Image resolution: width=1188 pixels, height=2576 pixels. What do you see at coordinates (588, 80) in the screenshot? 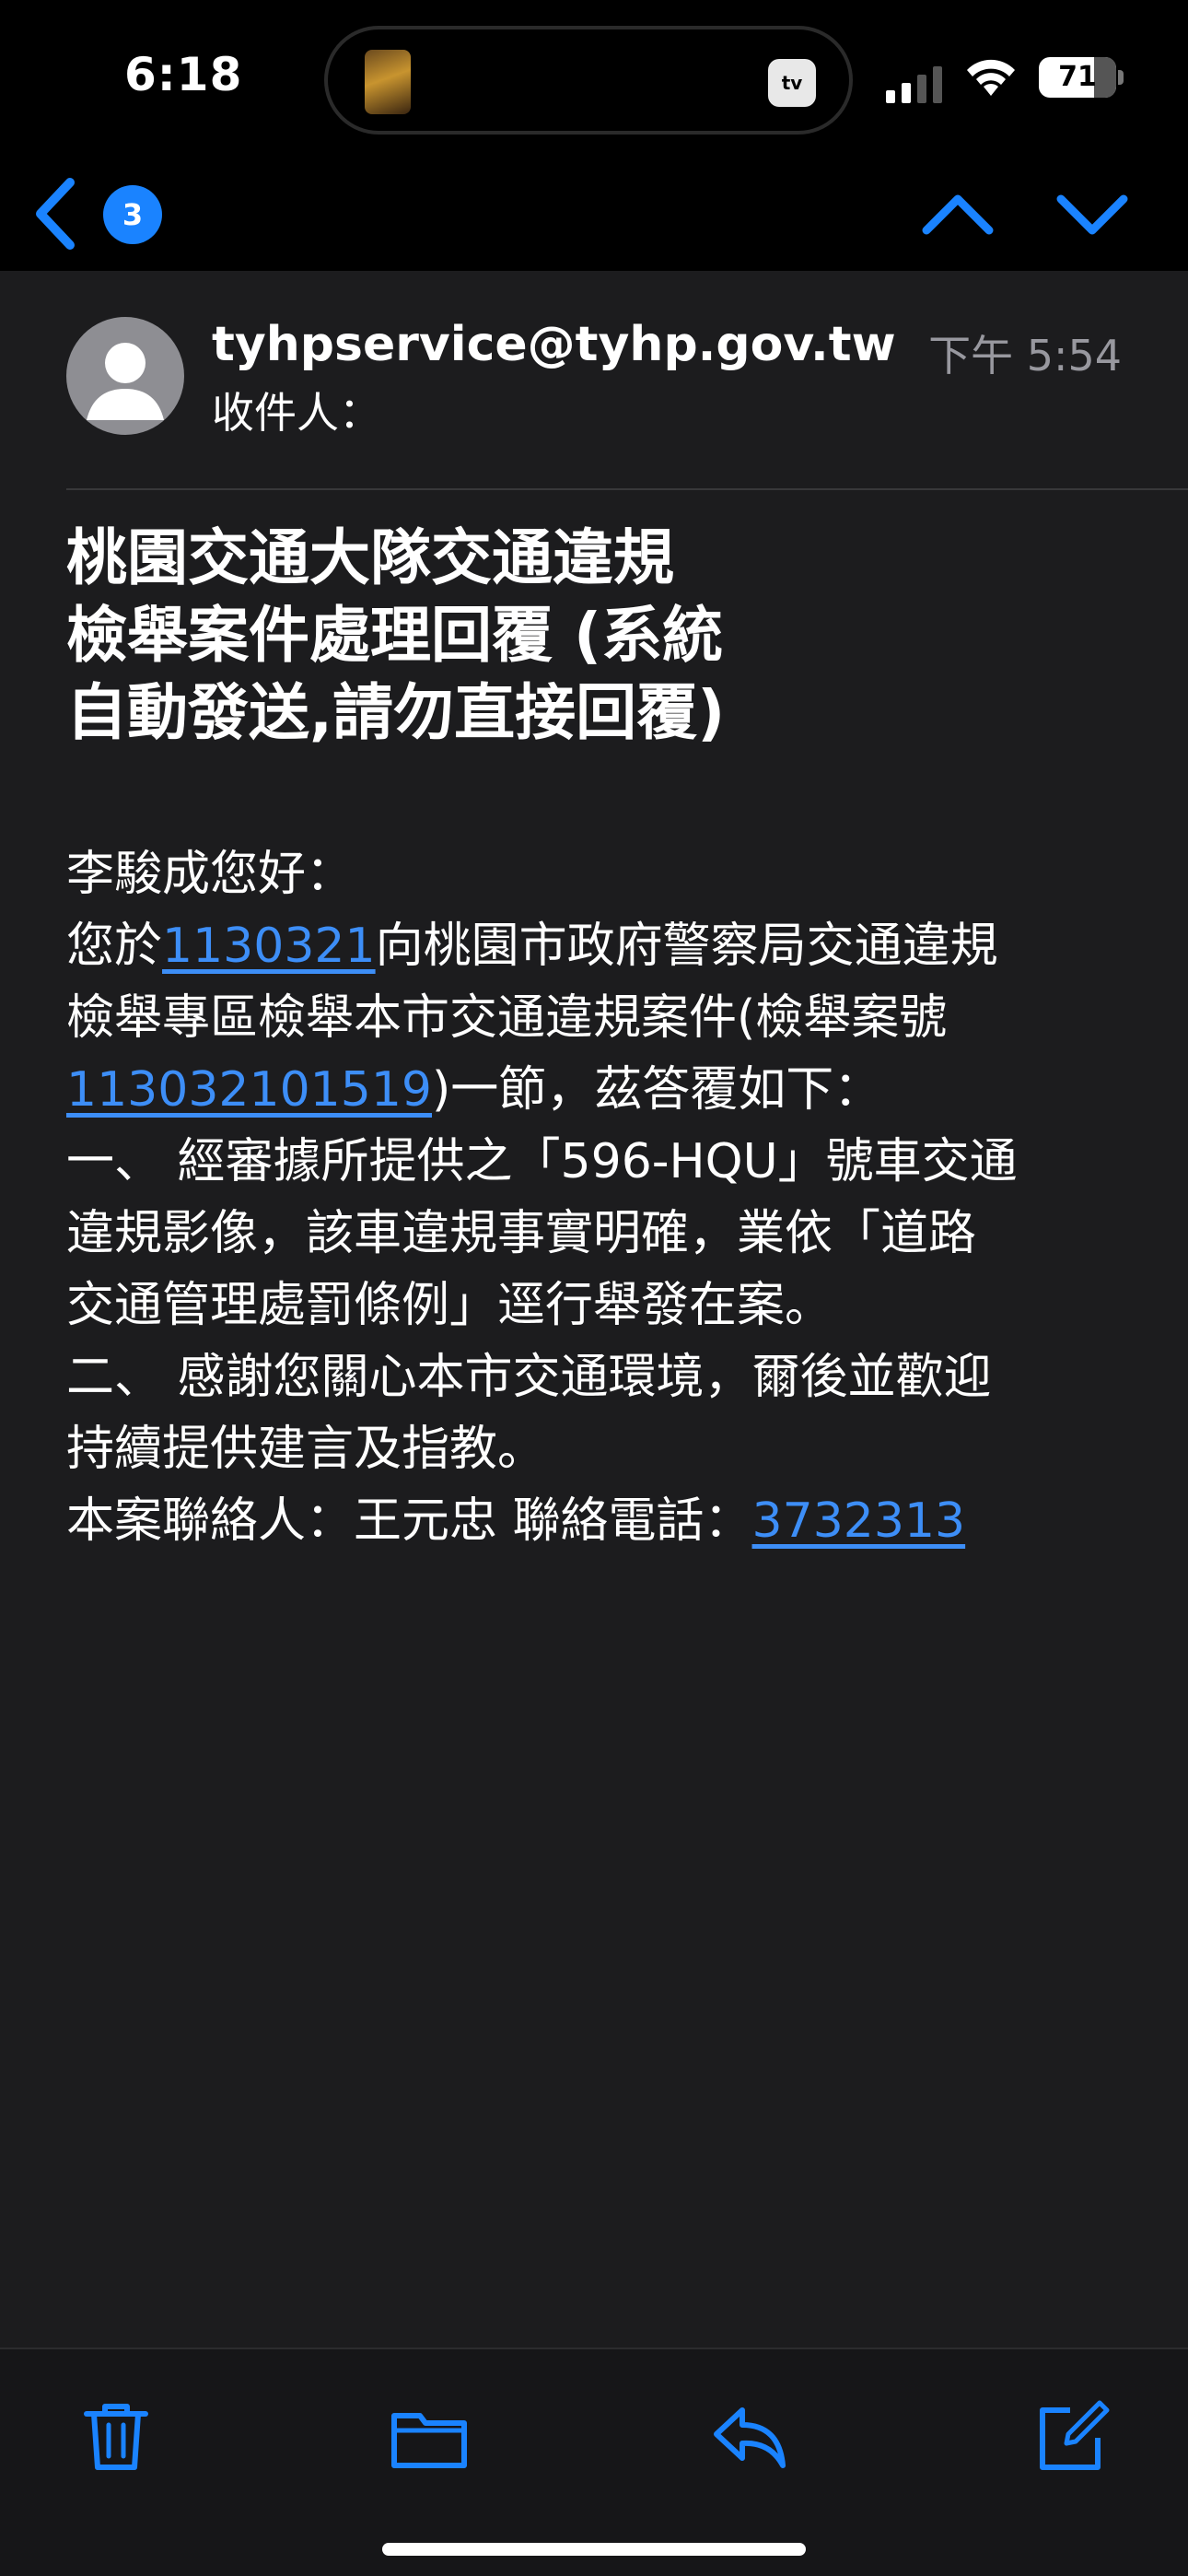
I see `dynamic-island: tv` at bounding box center [588, 80].